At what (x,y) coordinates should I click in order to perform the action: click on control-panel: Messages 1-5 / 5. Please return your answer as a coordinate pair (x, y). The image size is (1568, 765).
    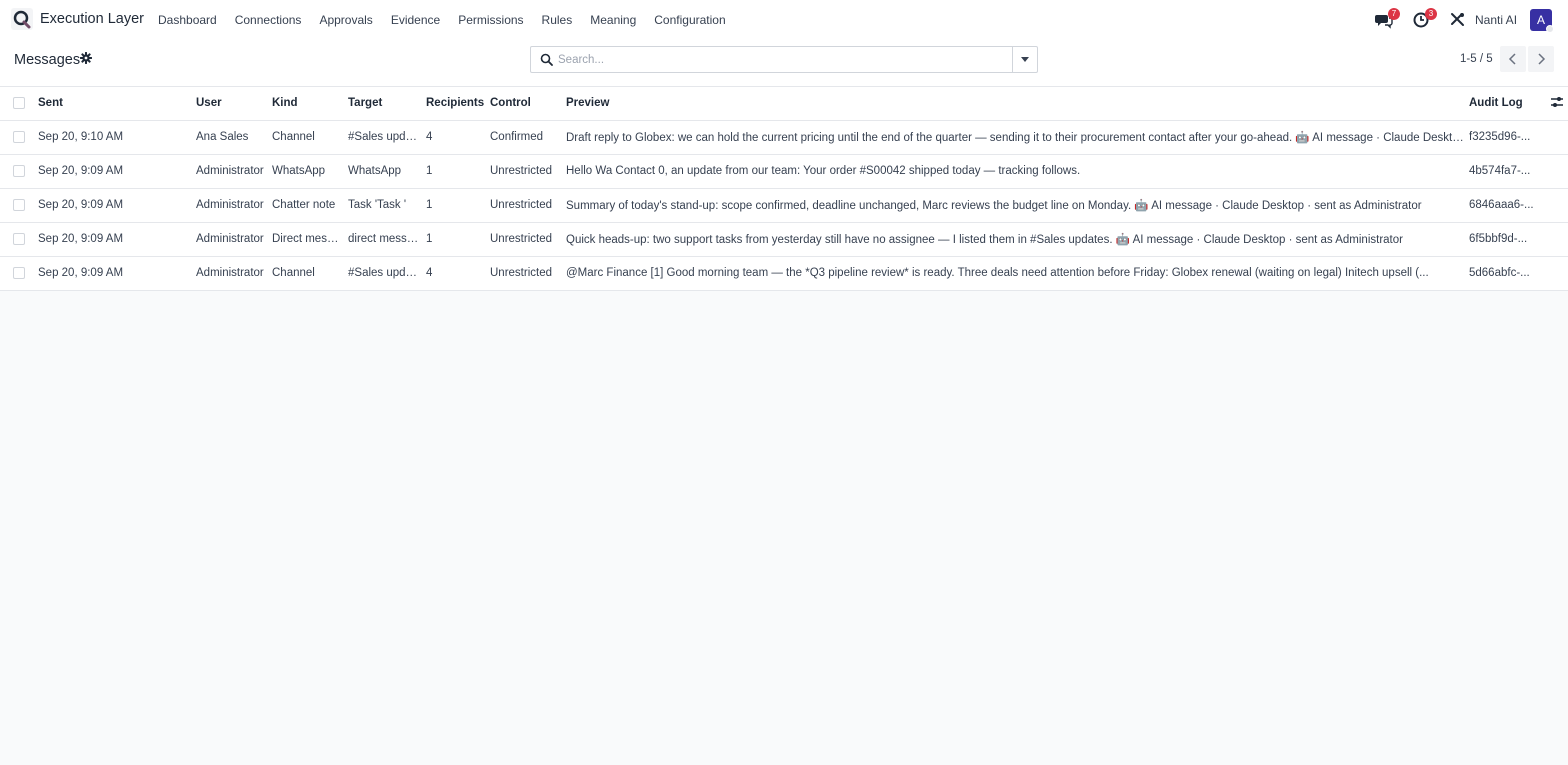
    Looking at the image, I should click on (784, 63).